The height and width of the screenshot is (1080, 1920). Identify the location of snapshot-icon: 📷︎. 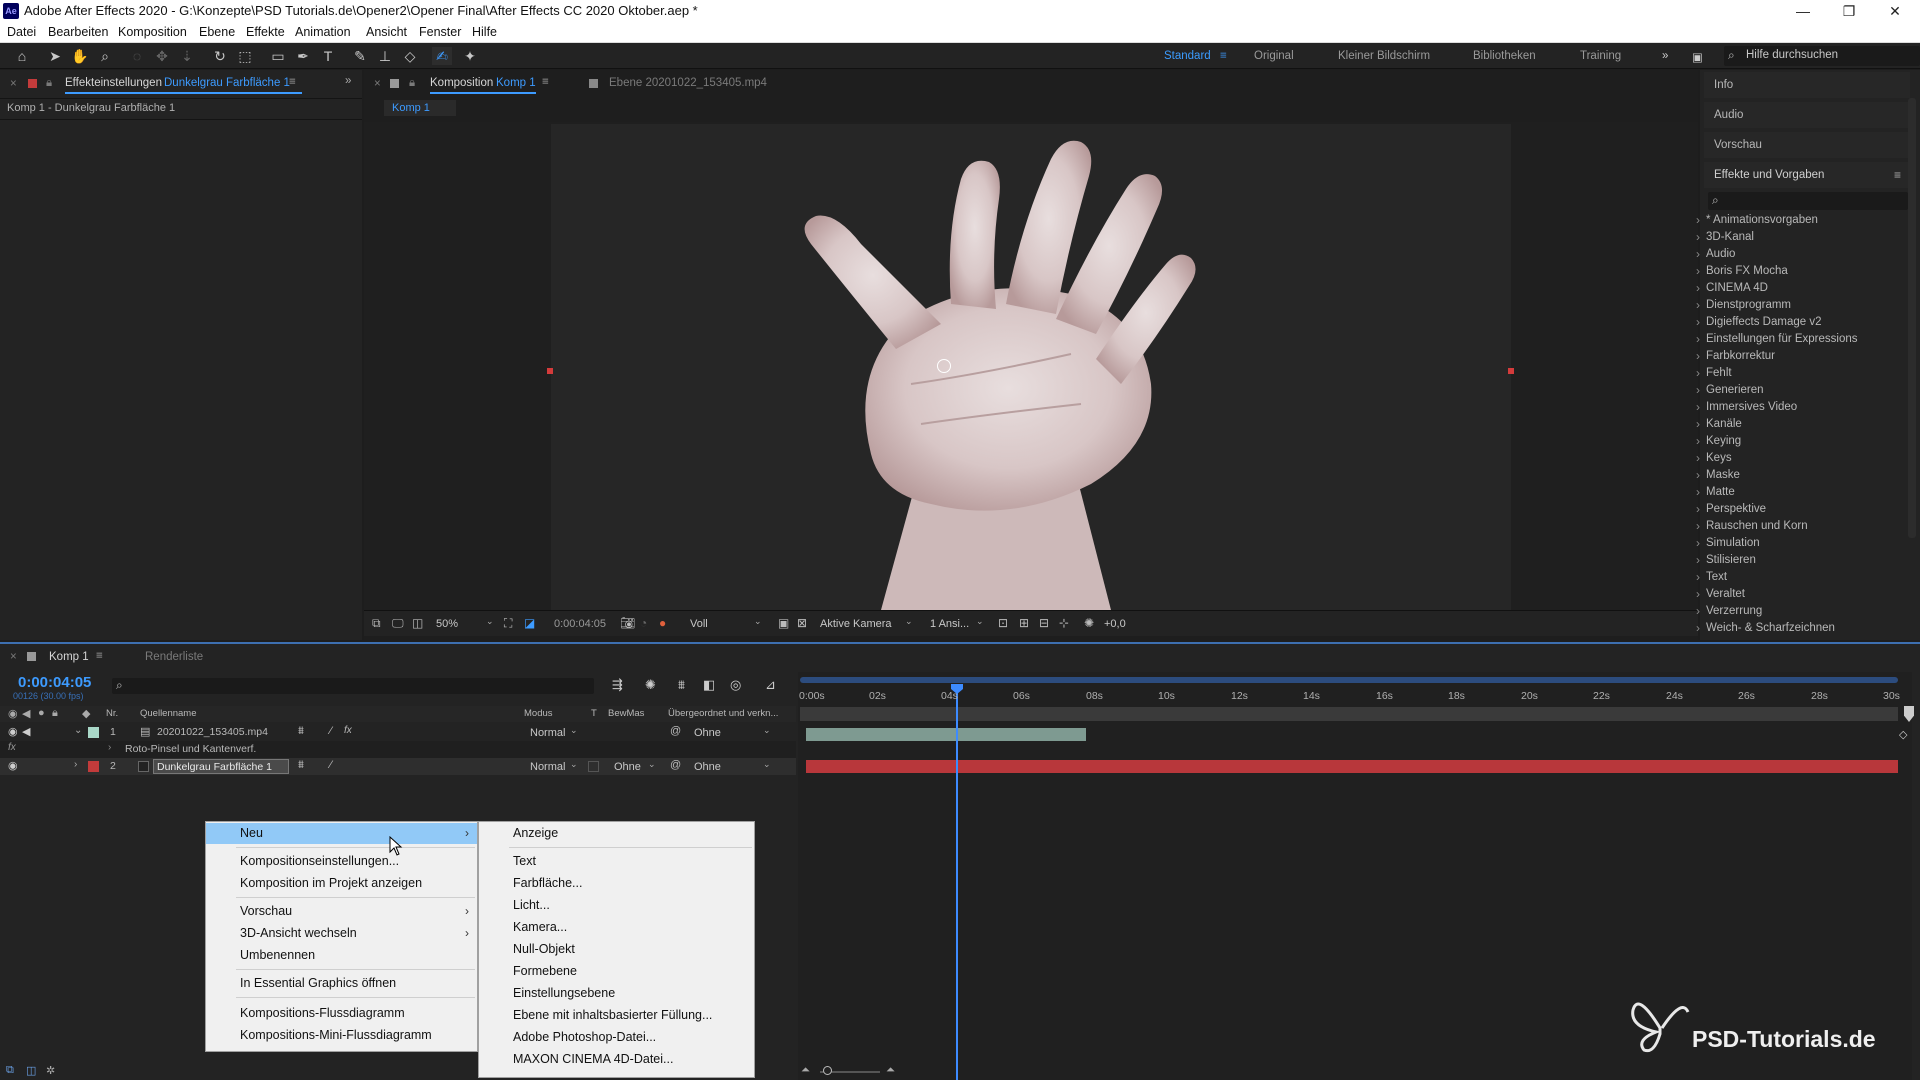
(627, 623).